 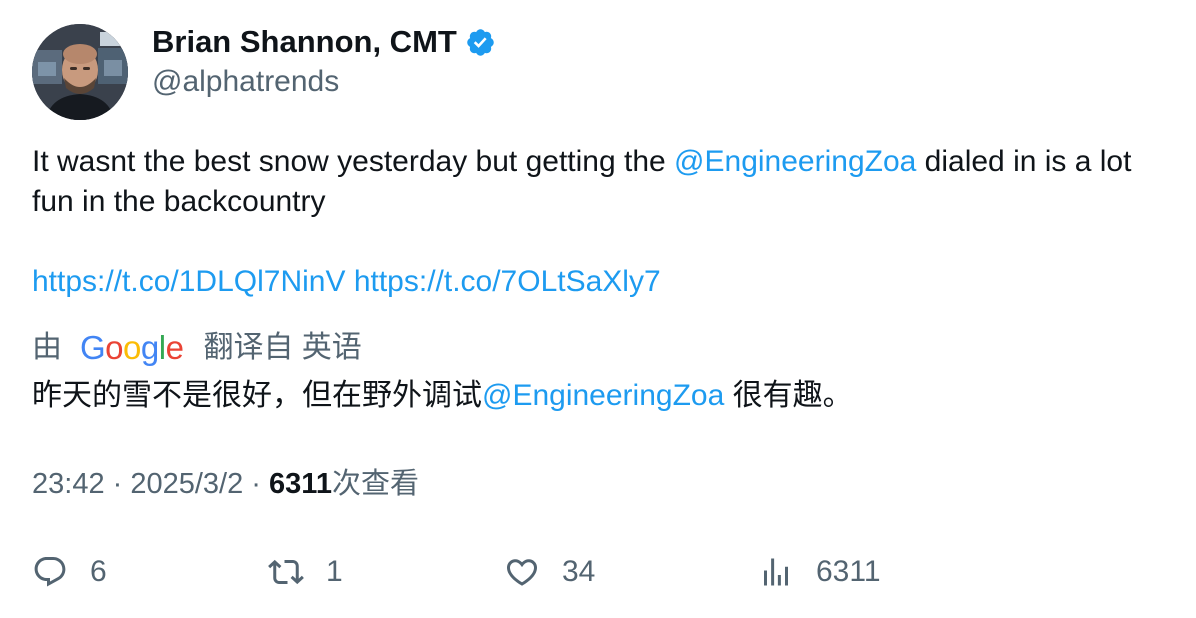 What do you see at coordinates (132, 347) in the screenshot?
I see `google-logo: Google` at bounding box center [132, 347].